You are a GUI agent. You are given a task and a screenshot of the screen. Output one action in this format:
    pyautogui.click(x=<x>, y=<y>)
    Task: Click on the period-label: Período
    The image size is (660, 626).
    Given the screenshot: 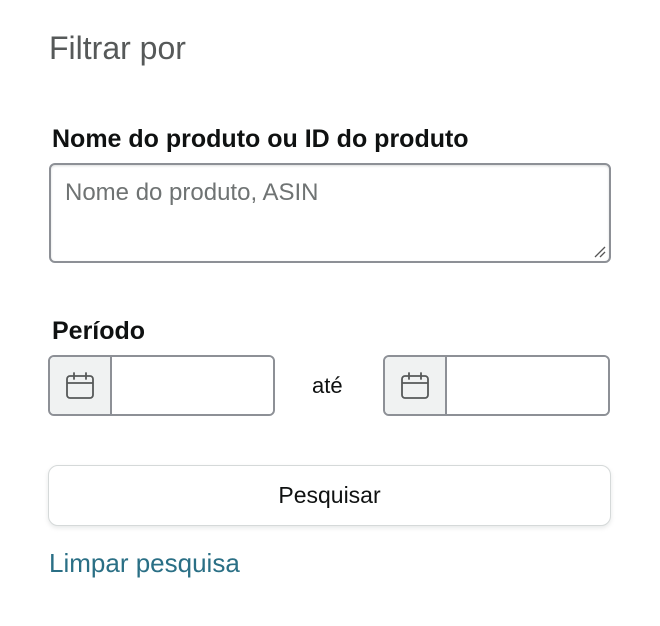 What is the action you would take?
    pyautogui.click(x=99, y=331)
    